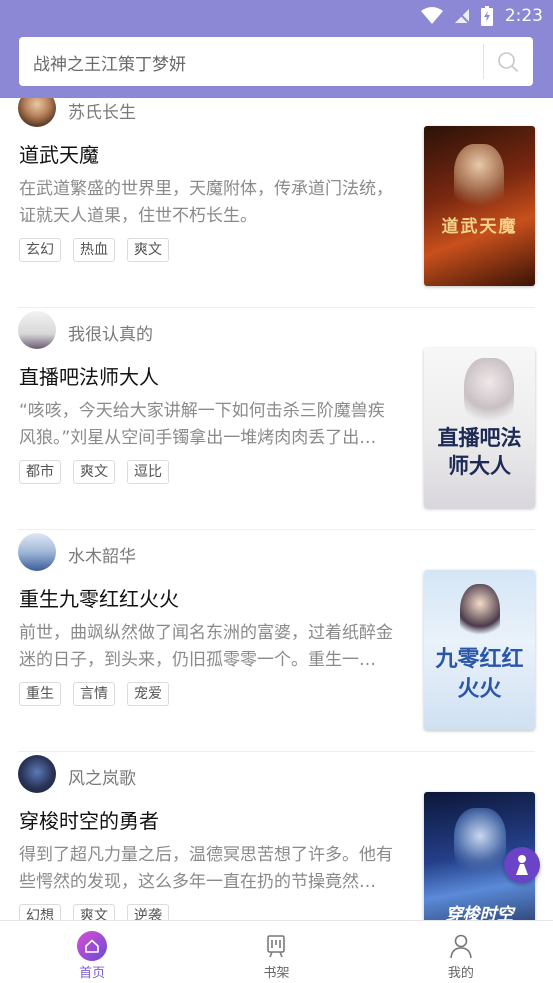  Describe the element at coordinates (479, 206) in the screenshot. I see `book-cover: 道武天魔` at that location.